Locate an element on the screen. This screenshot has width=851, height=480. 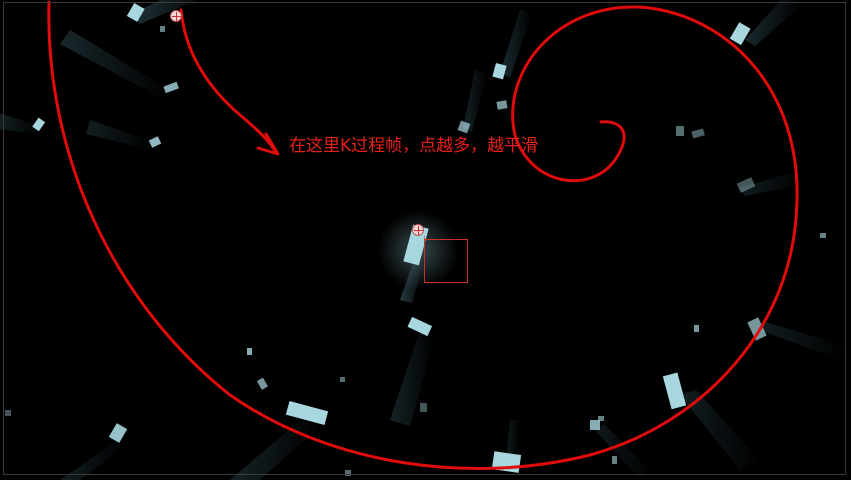
layer-bounding-box is located at coordinates (446, 261).